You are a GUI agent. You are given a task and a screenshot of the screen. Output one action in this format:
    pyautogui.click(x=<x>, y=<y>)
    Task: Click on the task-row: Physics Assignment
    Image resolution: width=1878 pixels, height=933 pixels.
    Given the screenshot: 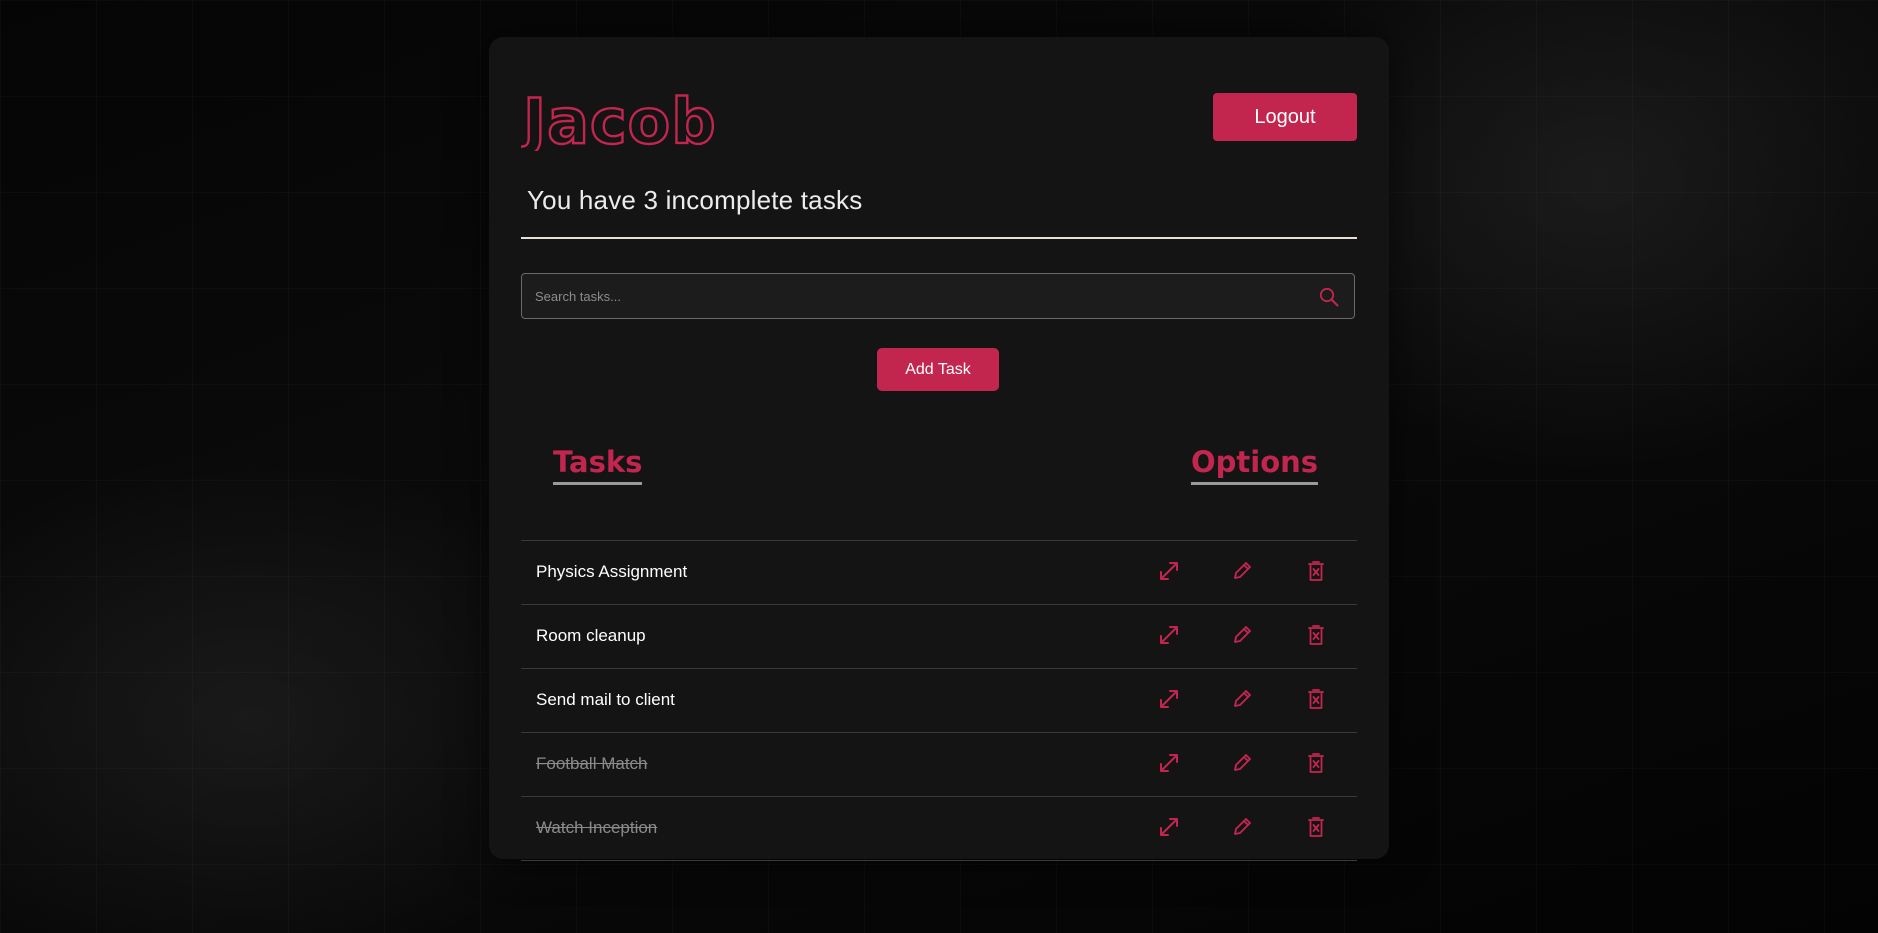 What is the action you would take?
    pyautogui.click(x=939, y=572)
    